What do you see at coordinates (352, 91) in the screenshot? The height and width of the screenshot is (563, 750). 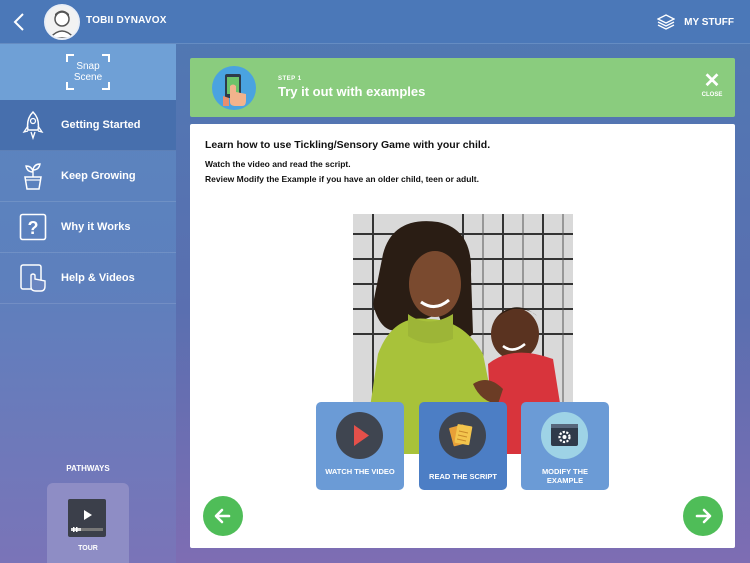 I see `step-title: Try it out with examples` at bounding box center [352, 91].